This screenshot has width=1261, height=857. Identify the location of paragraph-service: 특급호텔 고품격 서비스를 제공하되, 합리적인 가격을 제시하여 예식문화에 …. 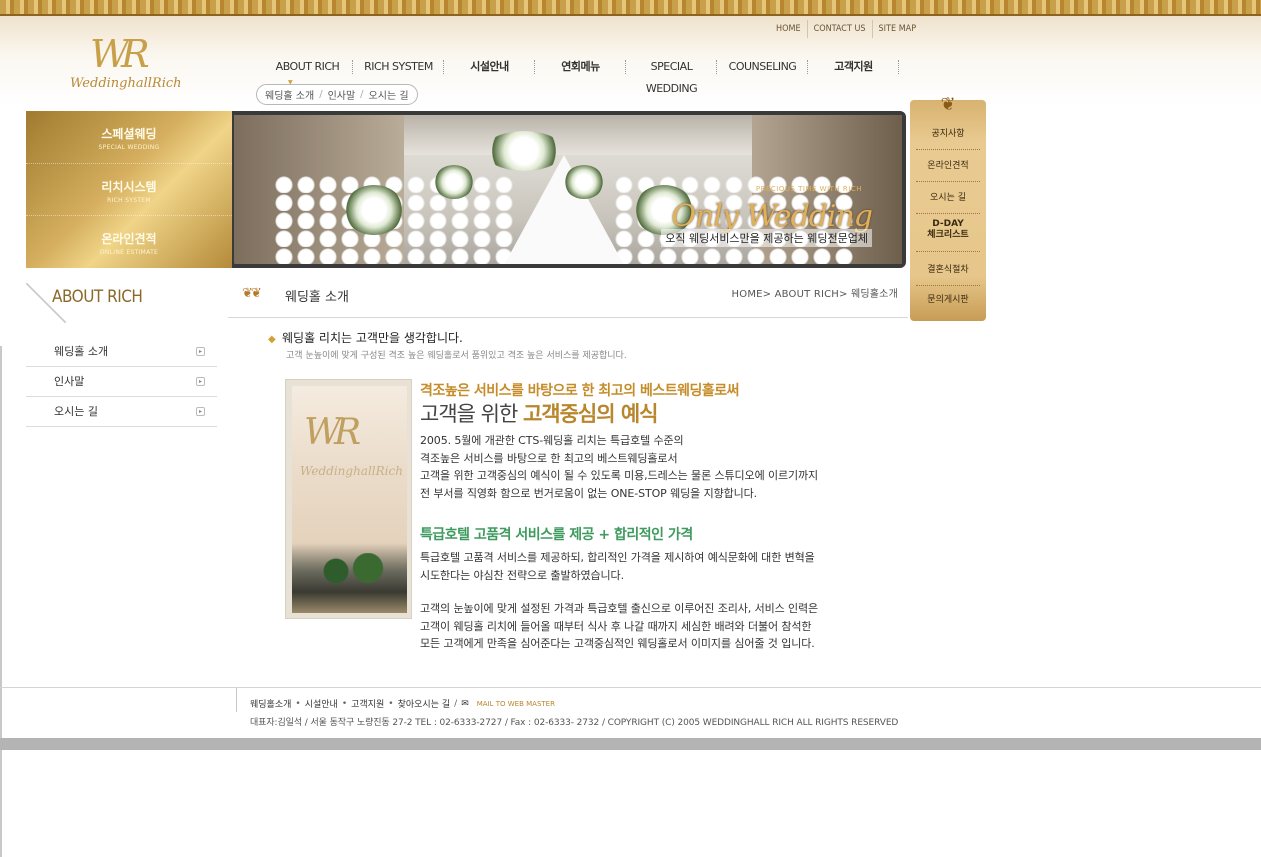
(617, 566).